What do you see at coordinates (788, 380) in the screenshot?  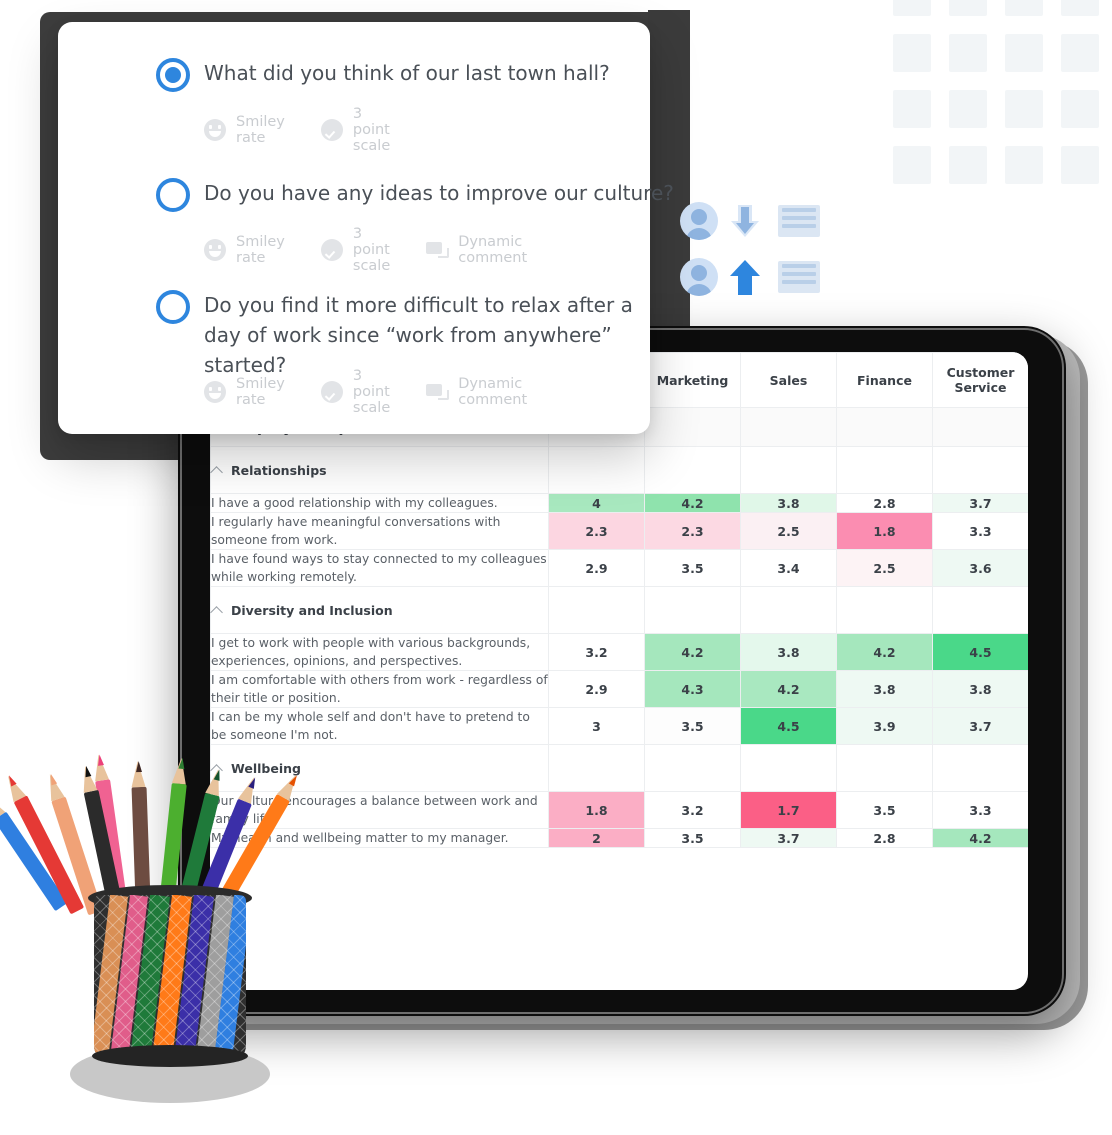 I see `column-header-sales: Sales` at bounding box center [788, 380].